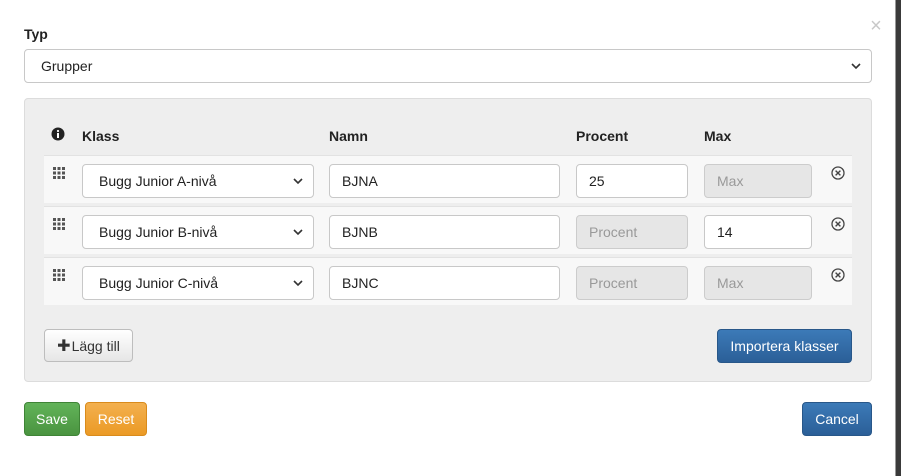 This screenshot has height=476, width=901. I want to click on add-row-button: ✚ Lägg till, so click(88, 345).